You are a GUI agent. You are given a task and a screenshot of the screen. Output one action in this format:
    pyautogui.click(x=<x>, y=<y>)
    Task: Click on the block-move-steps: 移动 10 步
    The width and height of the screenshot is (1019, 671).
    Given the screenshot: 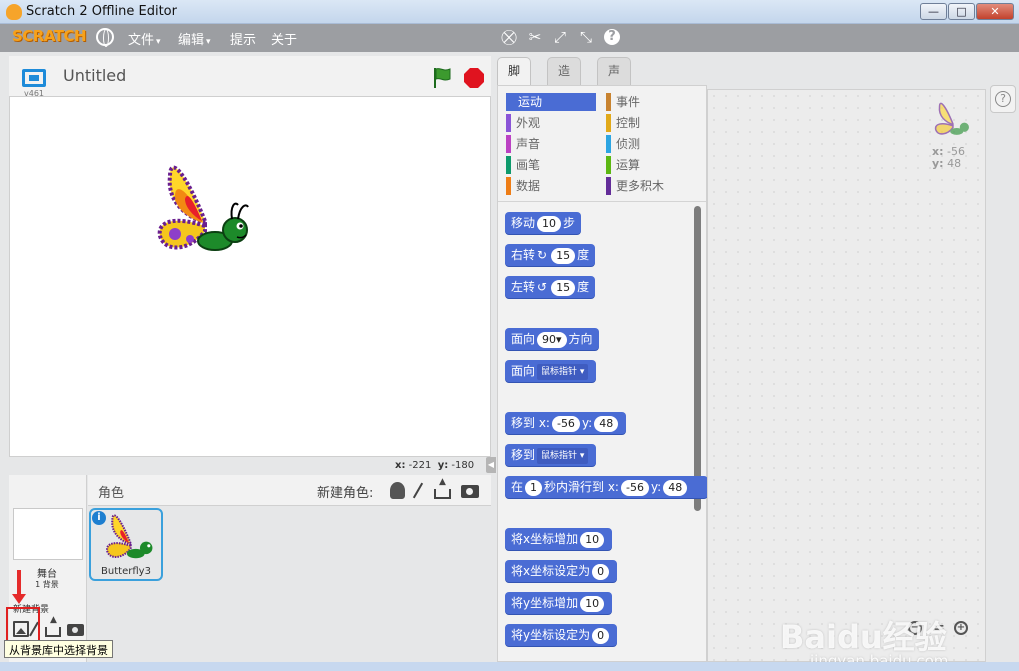 What is the action you would take?
    pyautogui.click(x=543, y=223)
    